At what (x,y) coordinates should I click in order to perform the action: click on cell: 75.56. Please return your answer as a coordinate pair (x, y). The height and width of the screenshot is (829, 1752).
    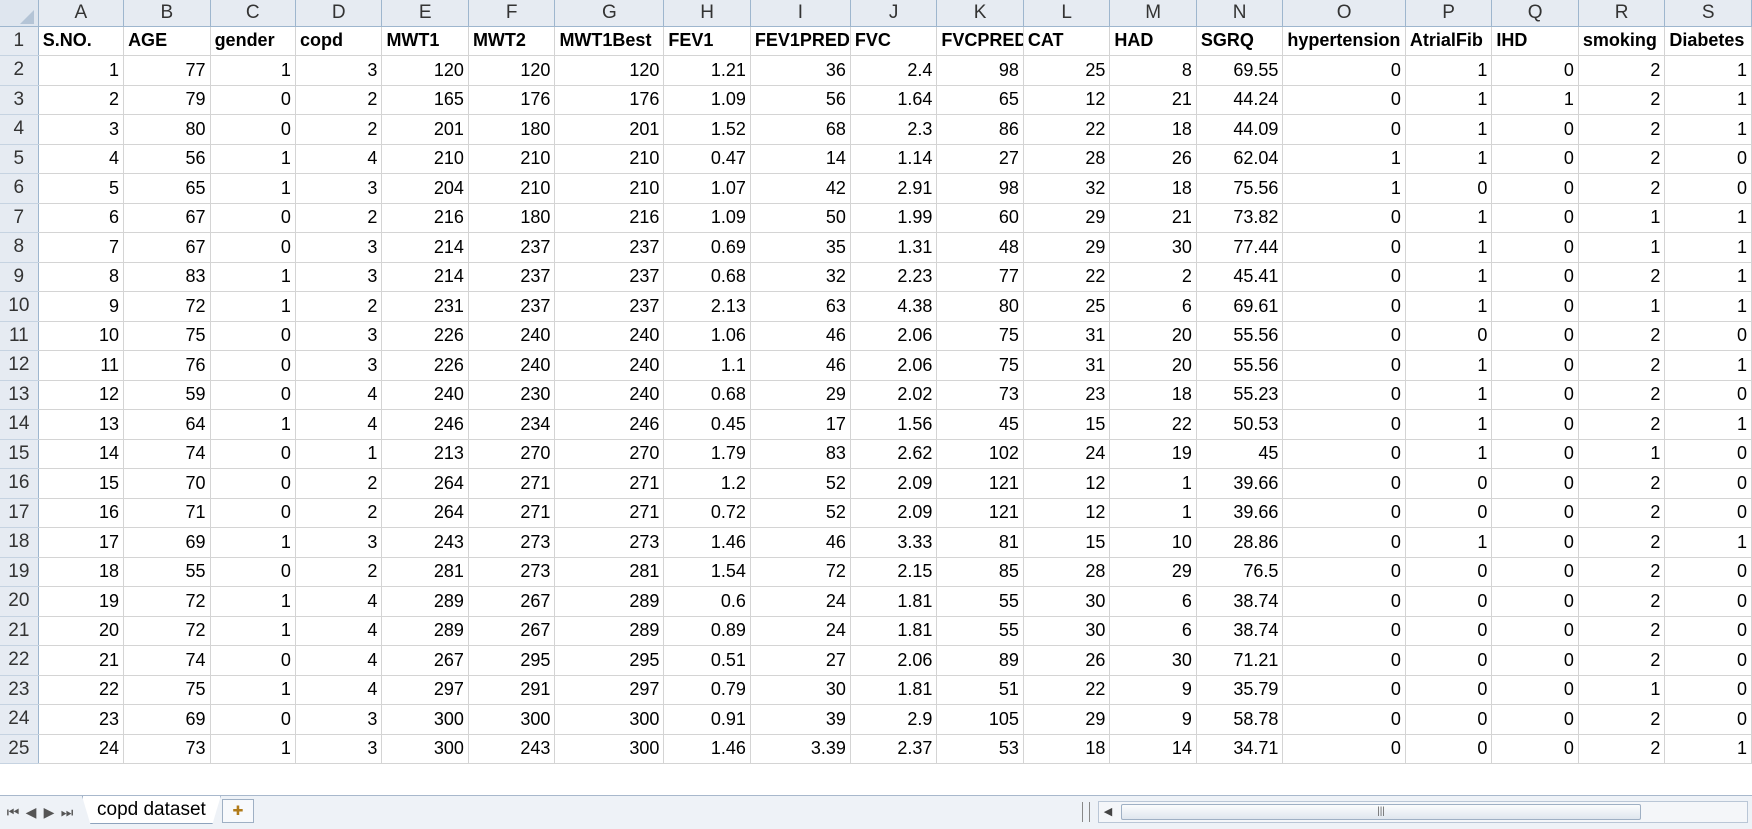
    Looking at the image, I should click on (1240, 188).